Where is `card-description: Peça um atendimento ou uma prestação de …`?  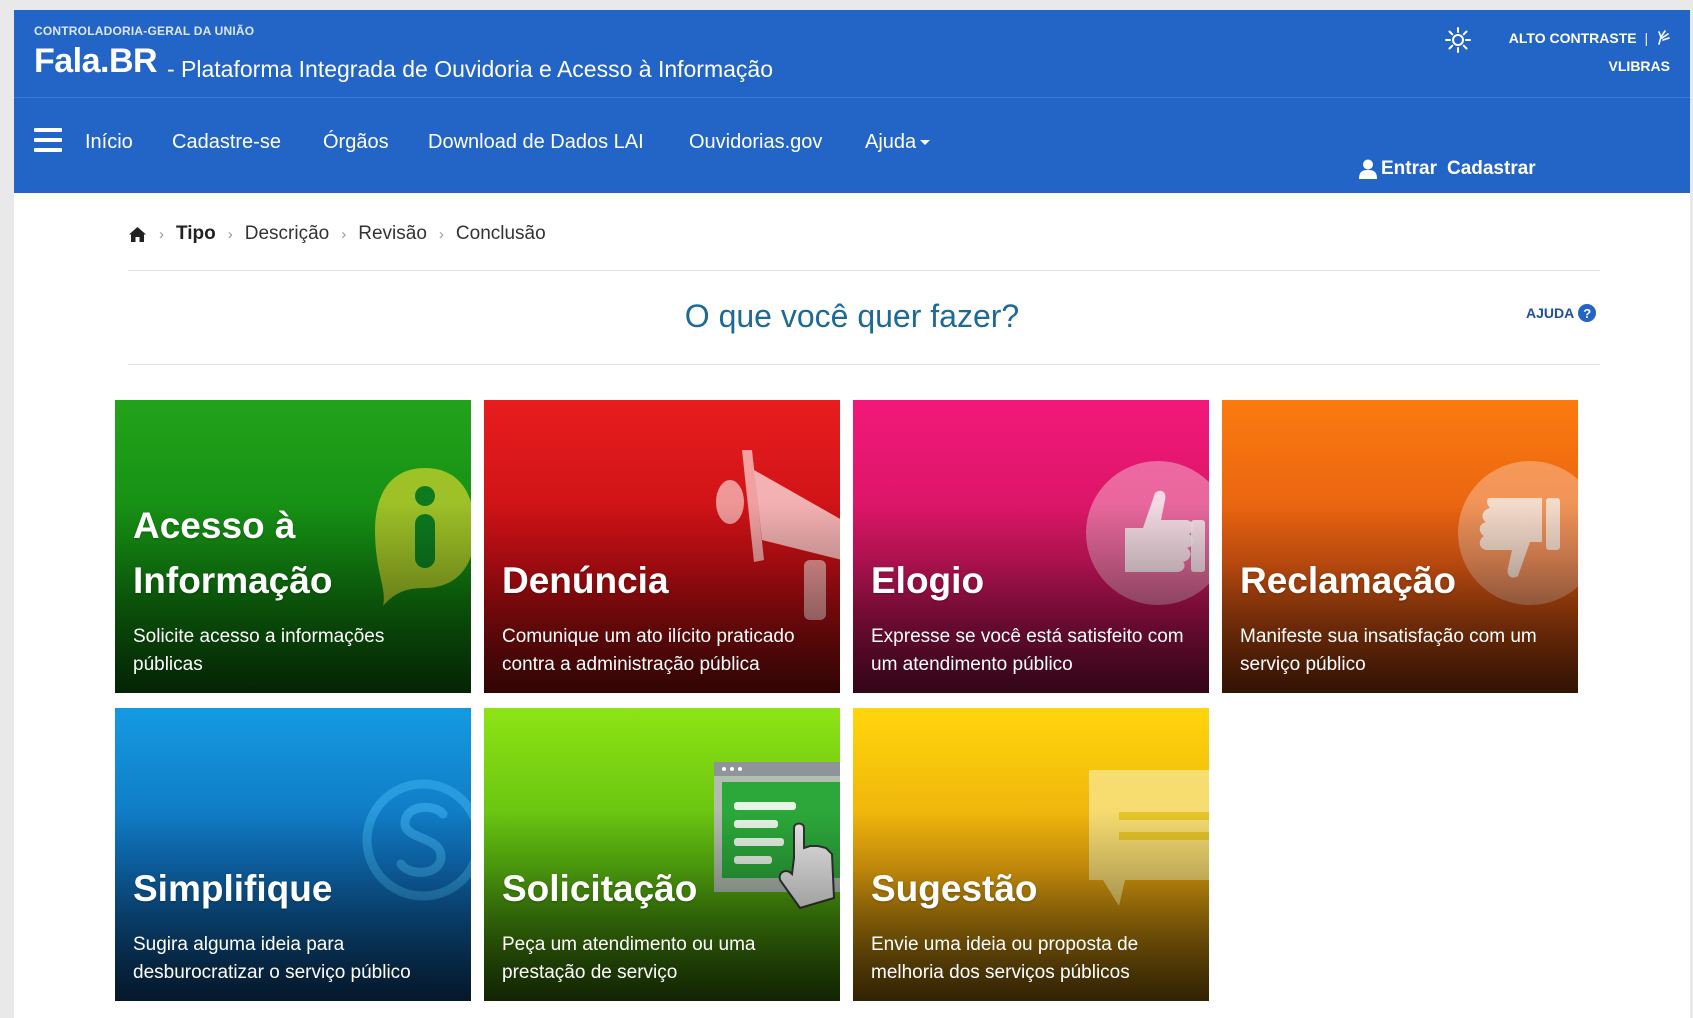 card-description: Peça um atendimento ou uma prestação de … is located at coordinates (629, 958).